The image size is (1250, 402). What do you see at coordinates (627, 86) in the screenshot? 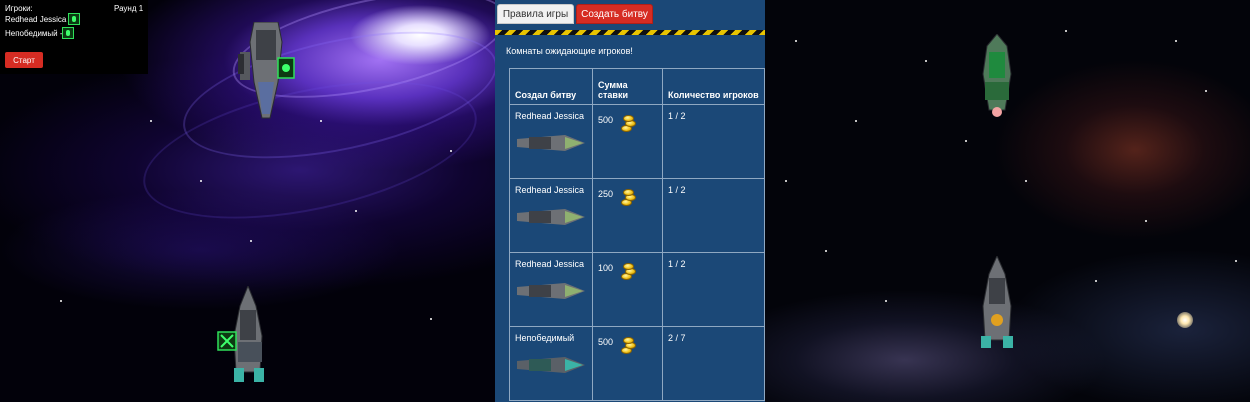
I see `header-stake: Сумма ставки` at bounding box center [627, 86].